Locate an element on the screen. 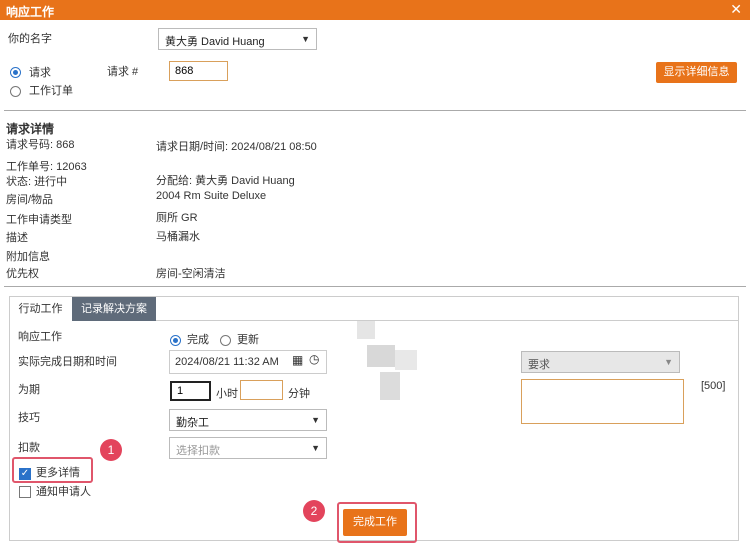  close-icon: ✕ is located at coordinates (736, 9).